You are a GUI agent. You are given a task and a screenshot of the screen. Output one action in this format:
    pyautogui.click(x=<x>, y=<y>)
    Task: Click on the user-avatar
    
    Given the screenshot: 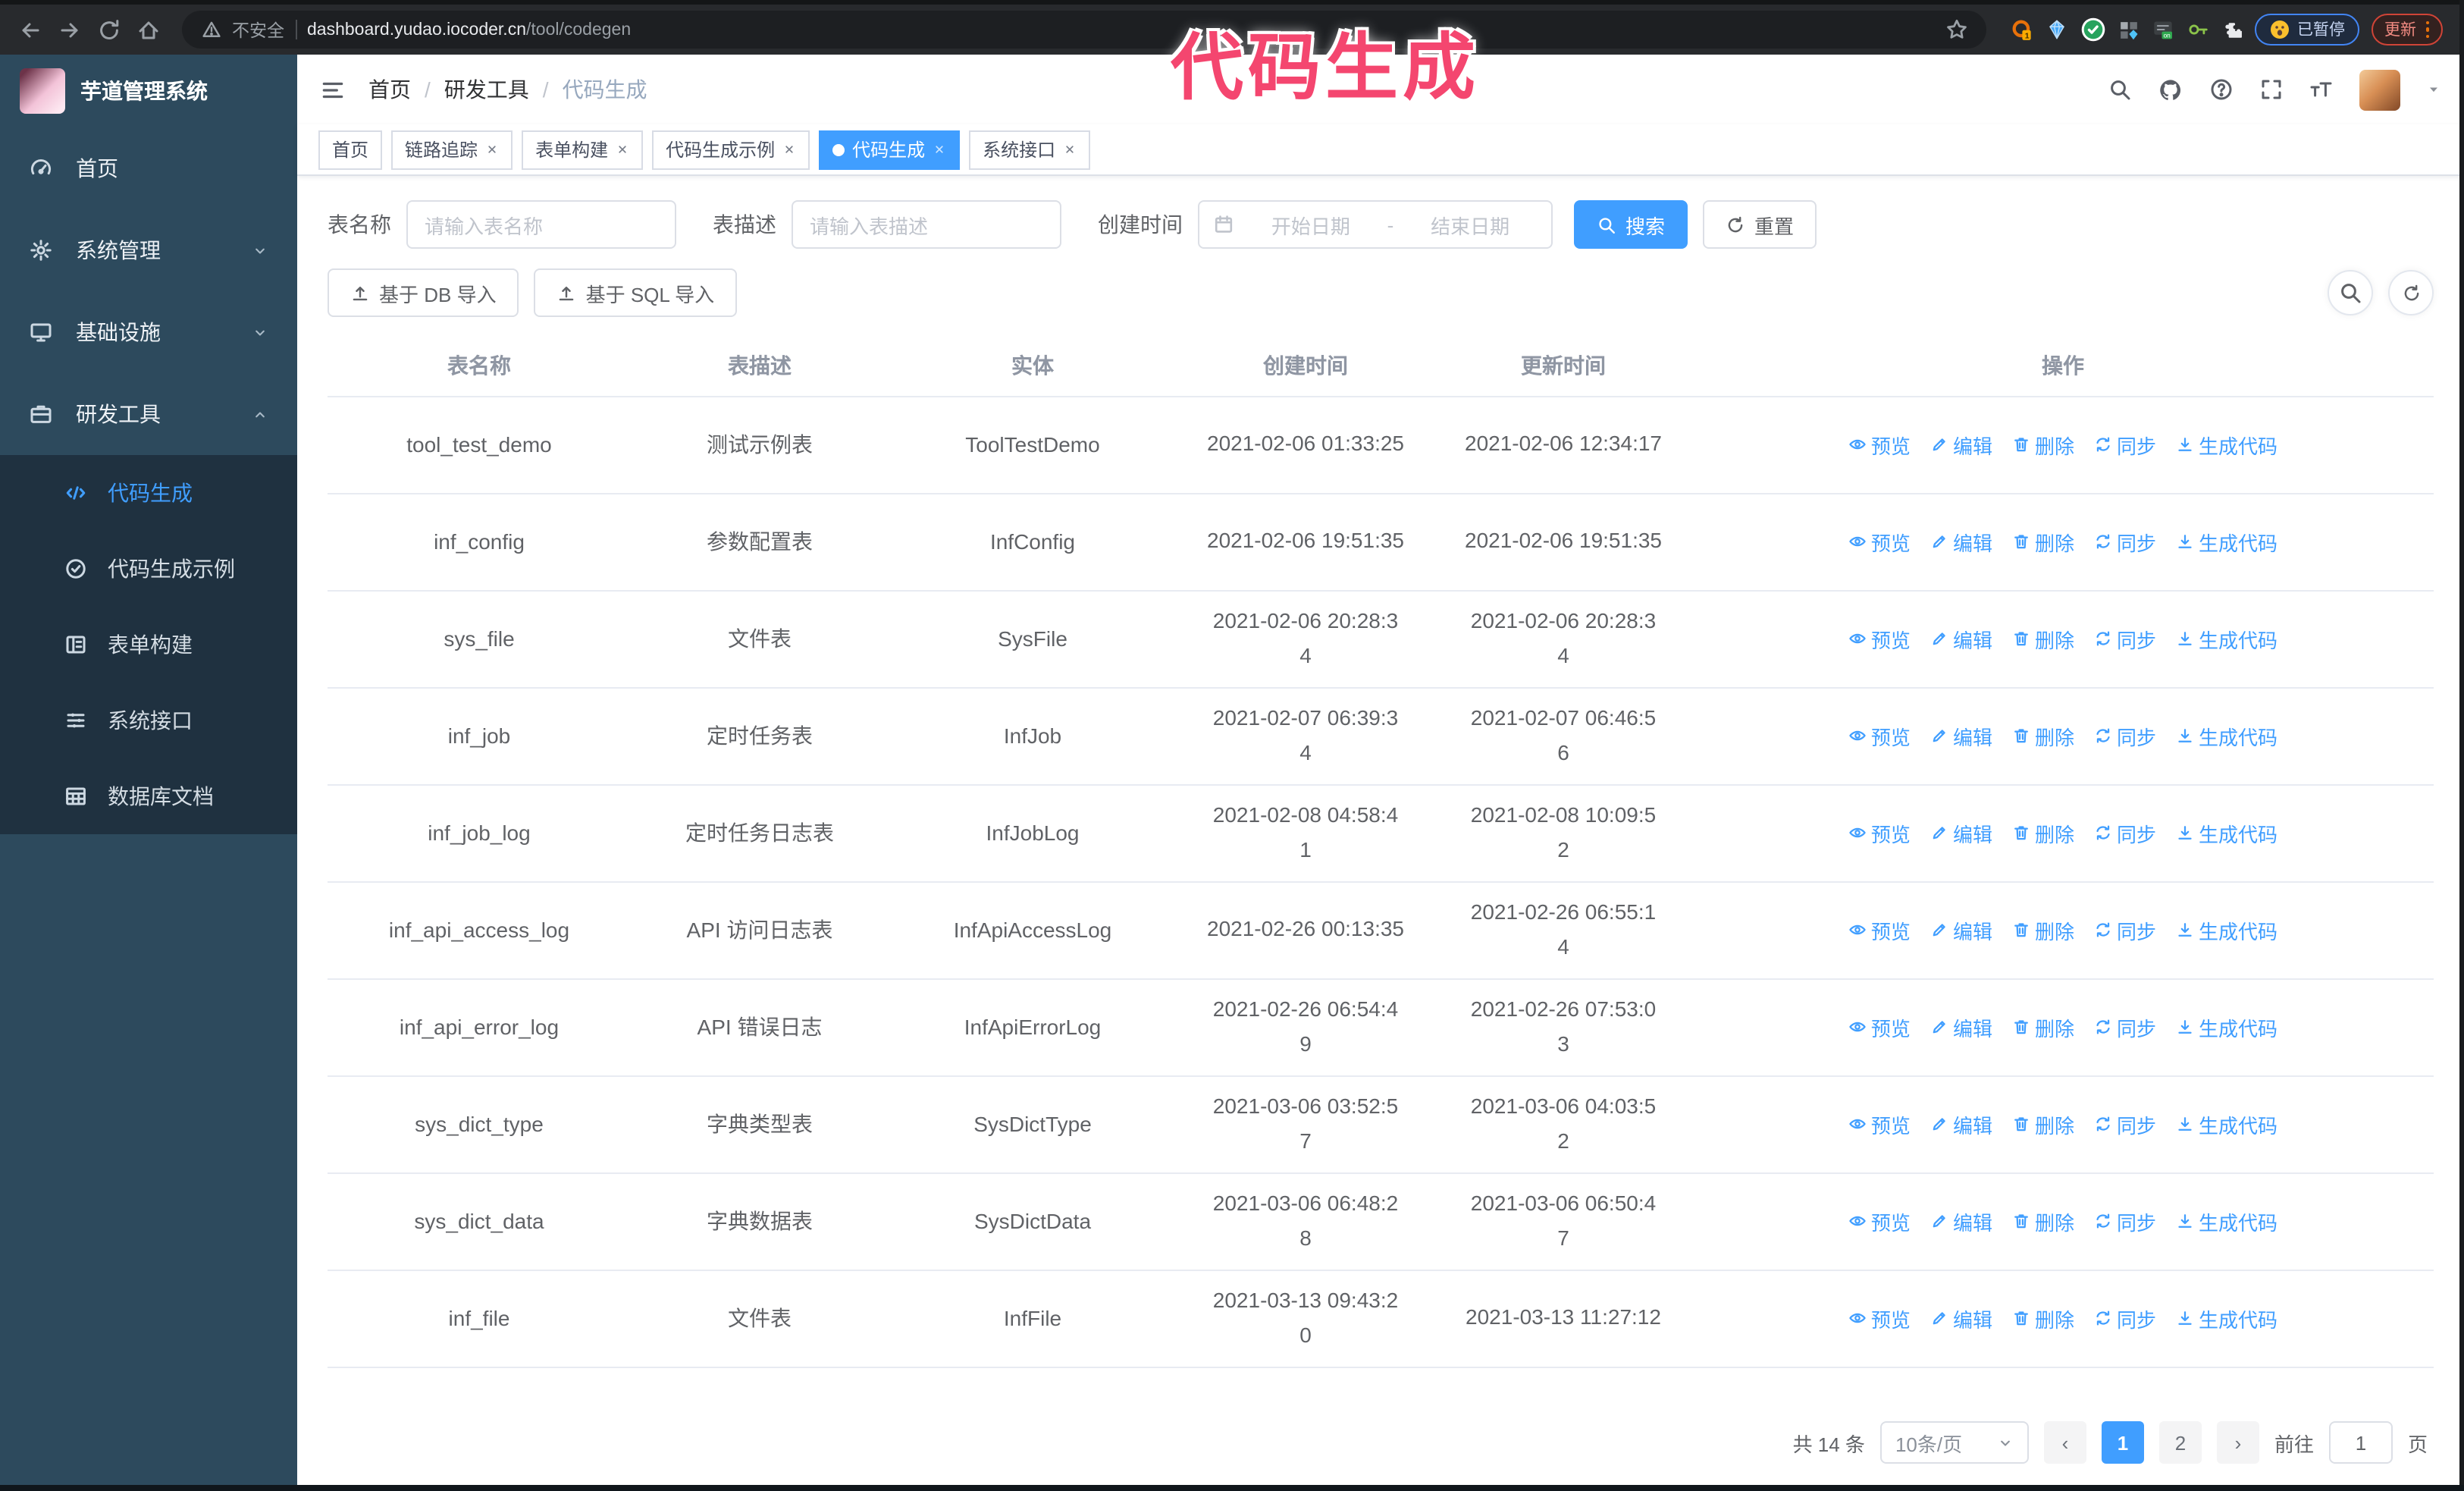 What is the action you would take?
    pyautogui.click(x=2380, y=89)
    